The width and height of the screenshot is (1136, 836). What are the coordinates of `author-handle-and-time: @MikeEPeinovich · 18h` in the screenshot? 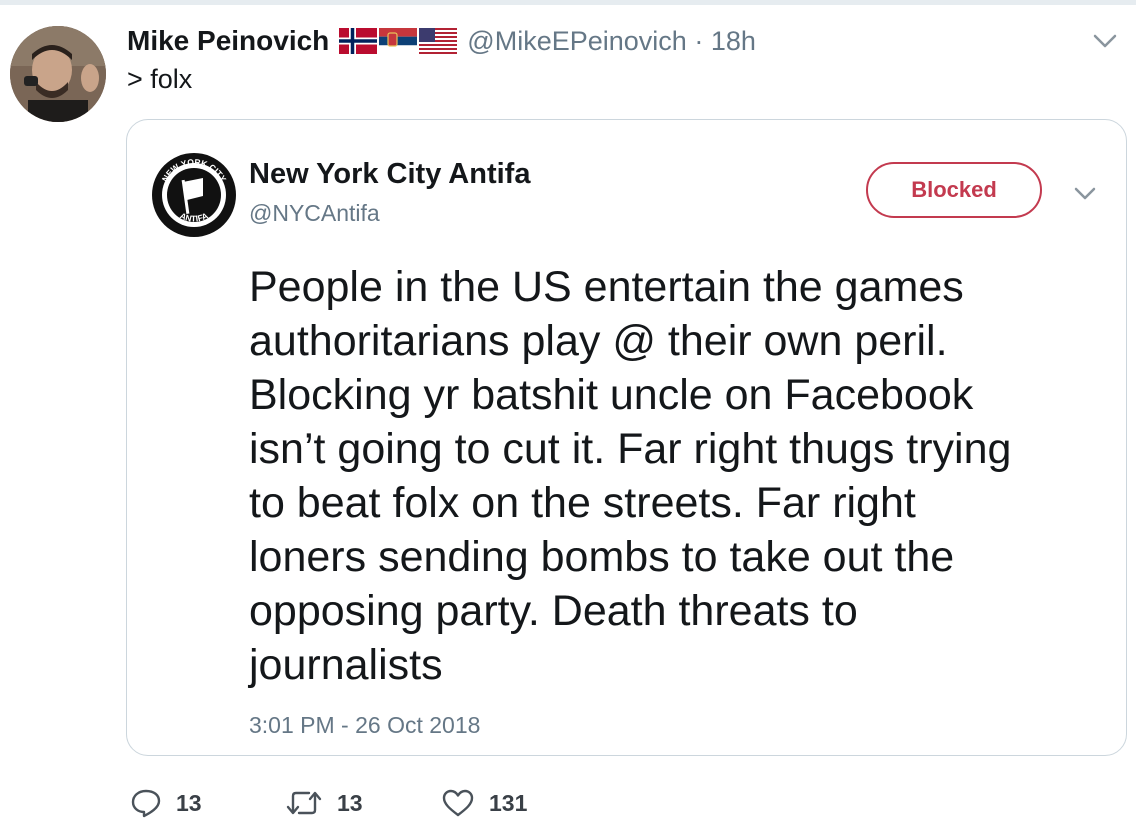 It's located at (611, 41).